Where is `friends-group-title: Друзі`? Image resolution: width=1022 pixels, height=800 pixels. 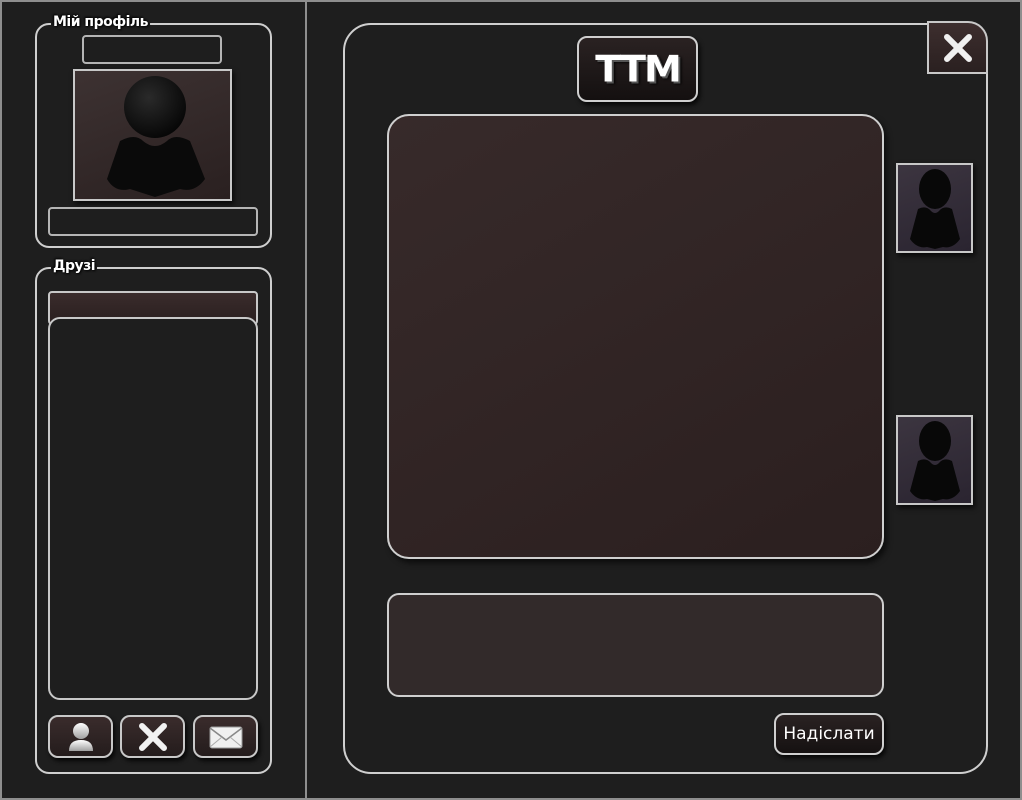 friends-group-title: Друзі is located at coordinates (74, 266).